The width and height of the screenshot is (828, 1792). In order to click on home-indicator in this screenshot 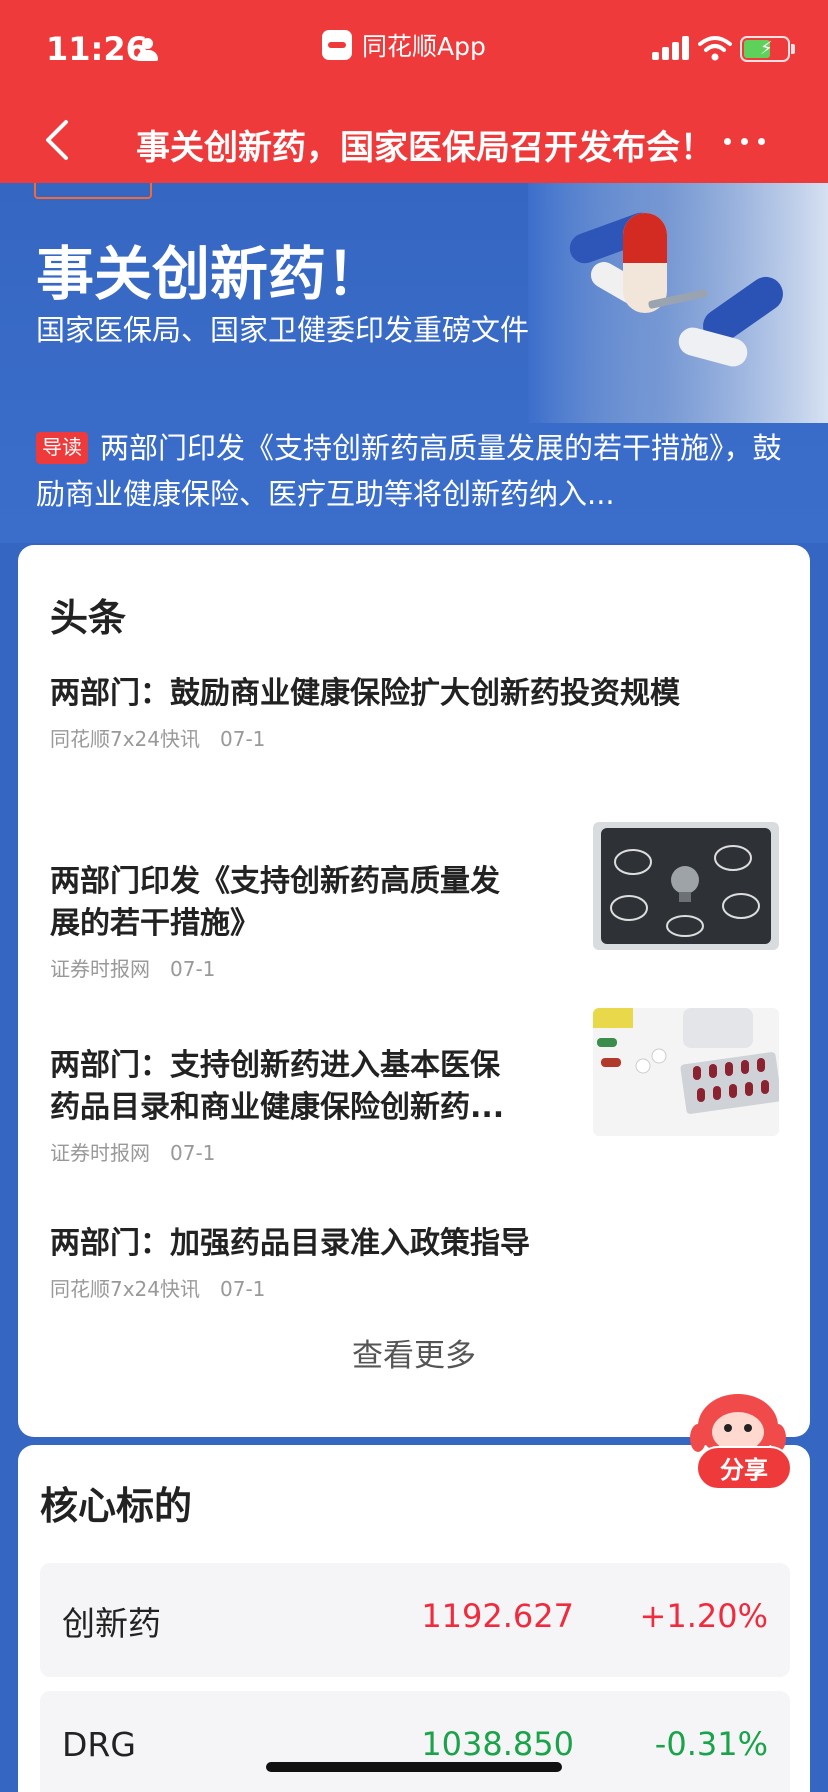, I will do `click(414, 1767)`.